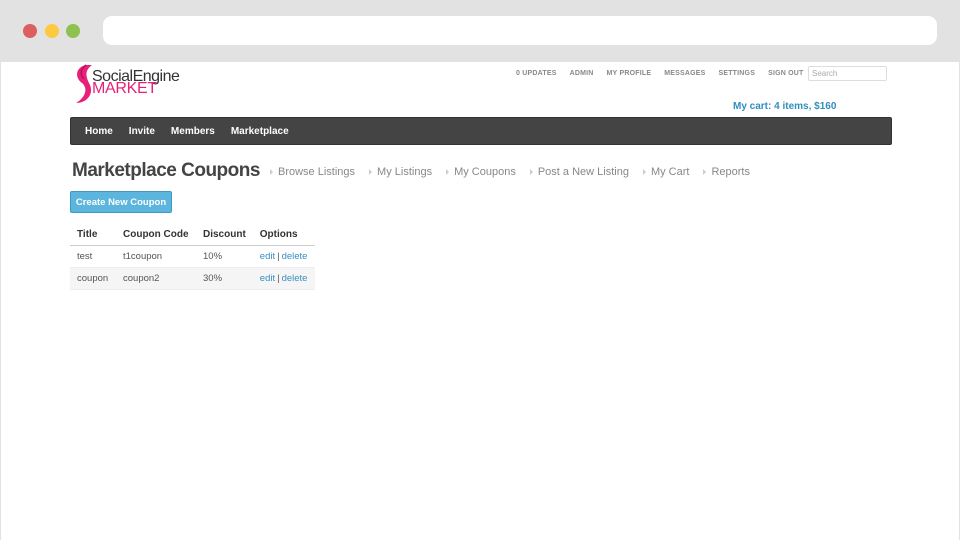 This screenshot has width=960, height=540. Describe the element at coordinates (520, 30) in the screenshot. I see `address-bar` at that location.